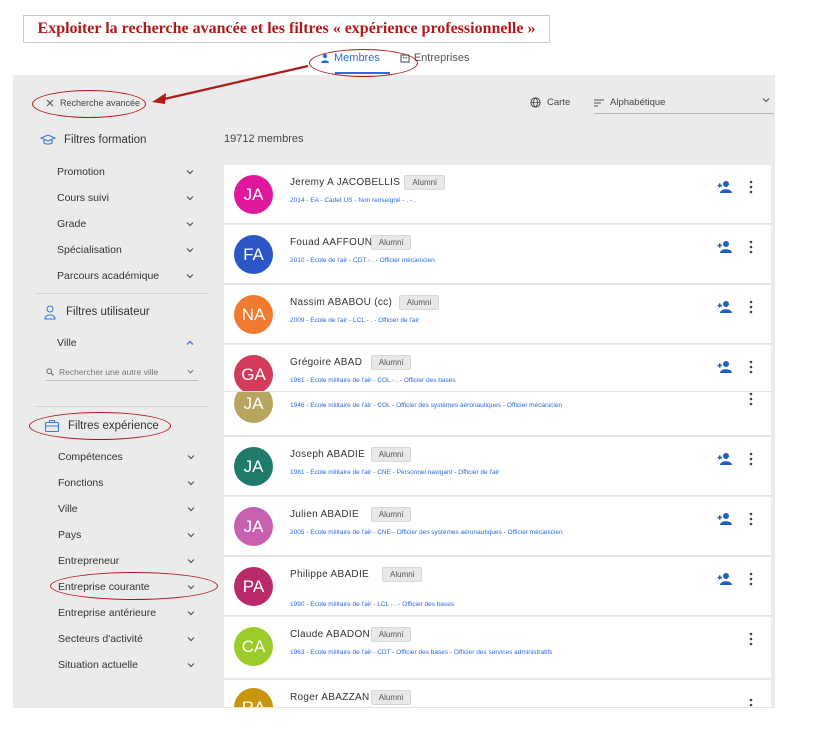 The height and width of the screenshot is (744, 814). What do you see at coordinates (96, 312) in the screenshot?
I see `user-filters-title: Filtres utilisateur` at bounding box center [96, 312].